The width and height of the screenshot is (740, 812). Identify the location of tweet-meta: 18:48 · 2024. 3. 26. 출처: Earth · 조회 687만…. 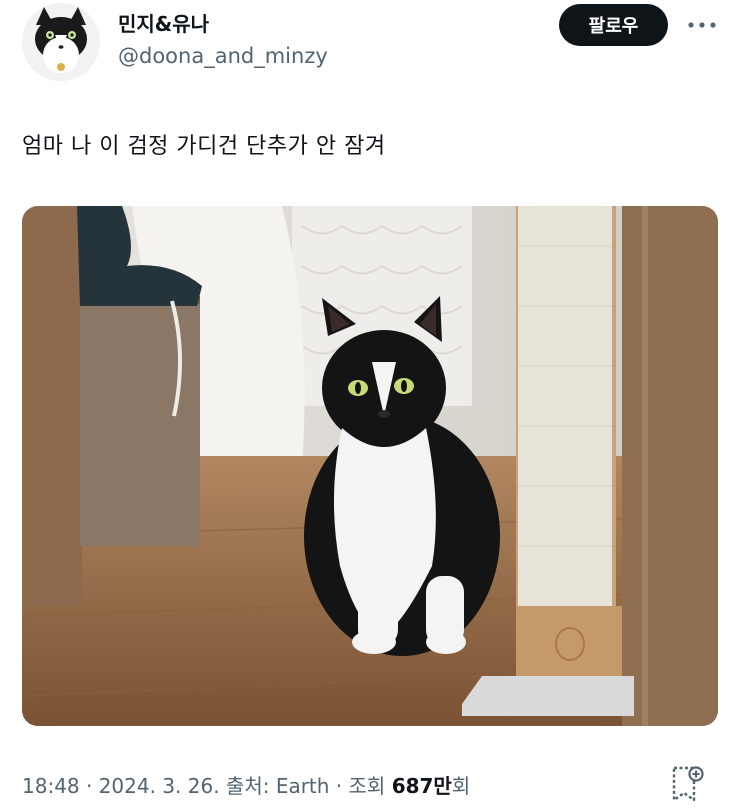
(246, 784).